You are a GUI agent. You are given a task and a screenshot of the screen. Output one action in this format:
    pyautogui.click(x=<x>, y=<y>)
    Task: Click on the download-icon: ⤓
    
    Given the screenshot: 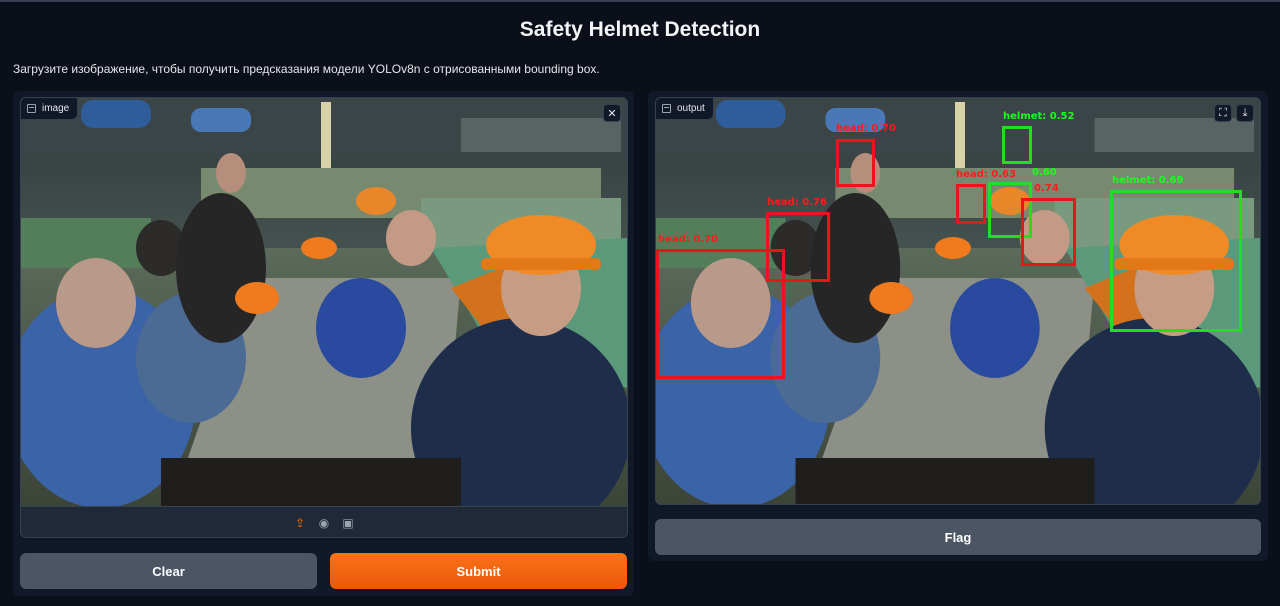 What is the action you would take?
    pyautogui.click(x=1245, y=113)
    